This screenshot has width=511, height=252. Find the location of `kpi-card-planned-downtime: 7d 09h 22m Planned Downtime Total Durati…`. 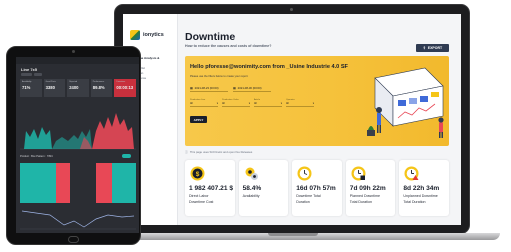

kpi-card-planned-downtime: 7d 09h 22m Planned Downtime Total Durati… is located at coordinates (370, 188).